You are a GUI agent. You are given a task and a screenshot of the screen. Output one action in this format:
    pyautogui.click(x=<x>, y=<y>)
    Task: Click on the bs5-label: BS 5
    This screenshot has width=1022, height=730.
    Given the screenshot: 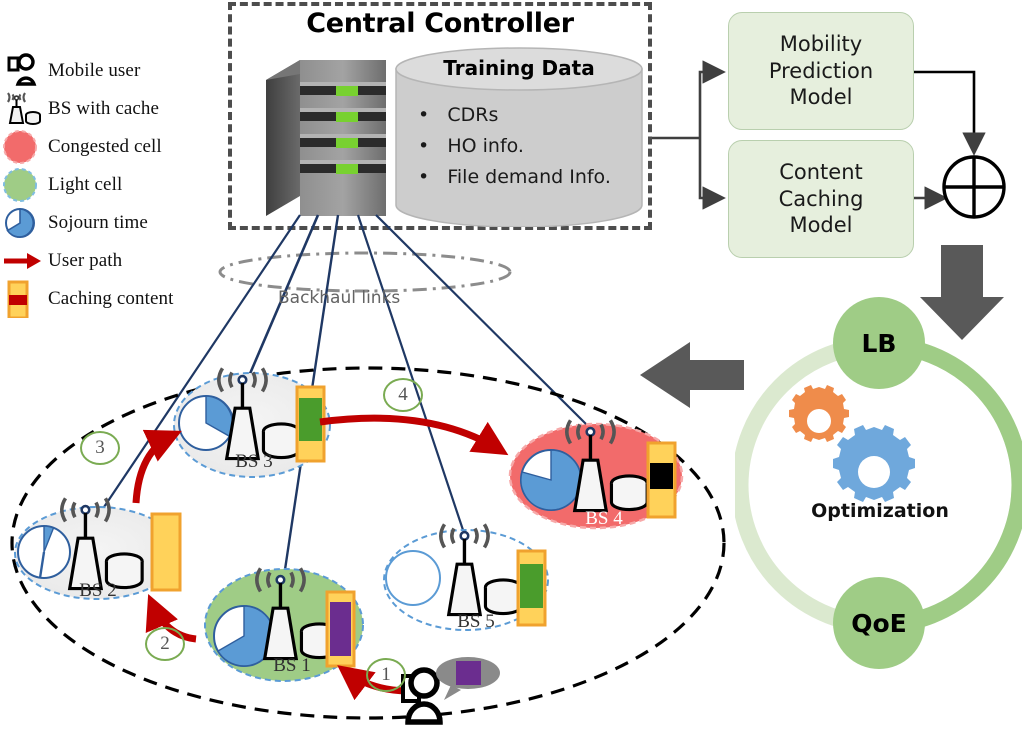 What is the action you would take?
    pyautogui.click(x=476, y=621)
    